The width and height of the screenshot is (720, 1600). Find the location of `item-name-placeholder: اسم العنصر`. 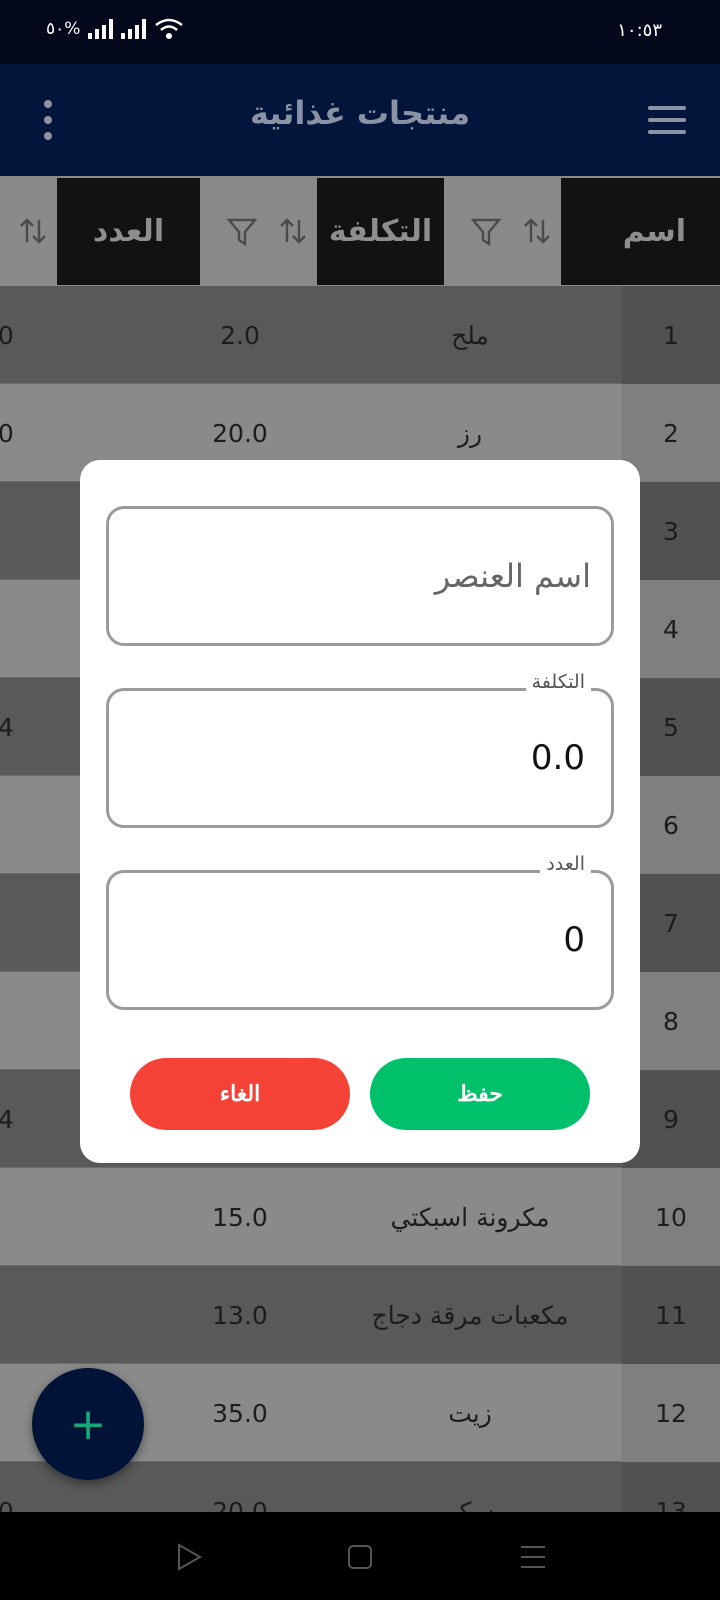

item-name-placeholder: اسم العنصر is located at coordinates (512, 576).